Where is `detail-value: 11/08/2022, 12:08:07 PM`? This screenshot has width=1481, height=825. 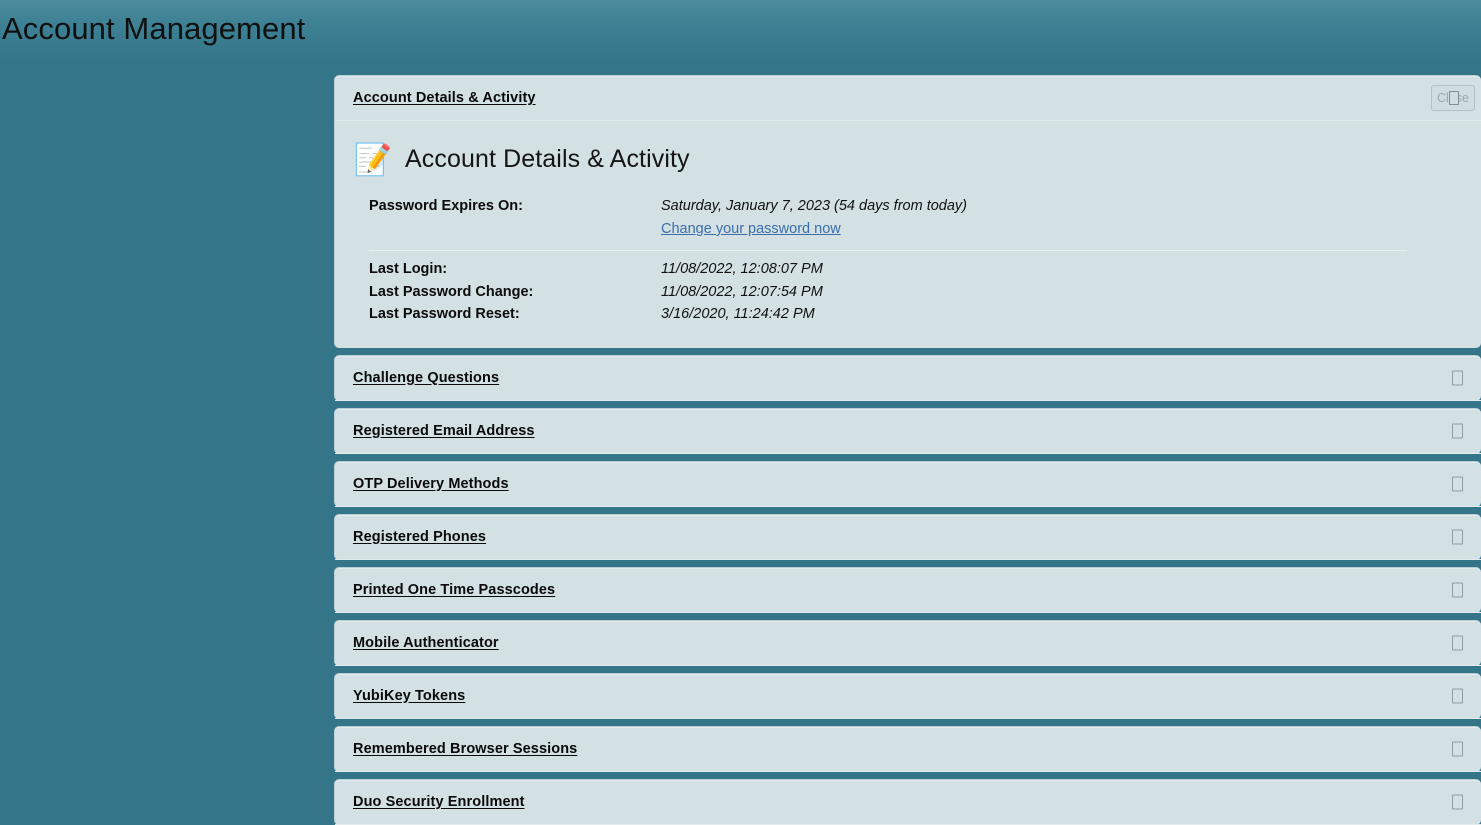 detail-value: 11/08/2022, 12:08:07 PM is located at coordinates (742, 269).